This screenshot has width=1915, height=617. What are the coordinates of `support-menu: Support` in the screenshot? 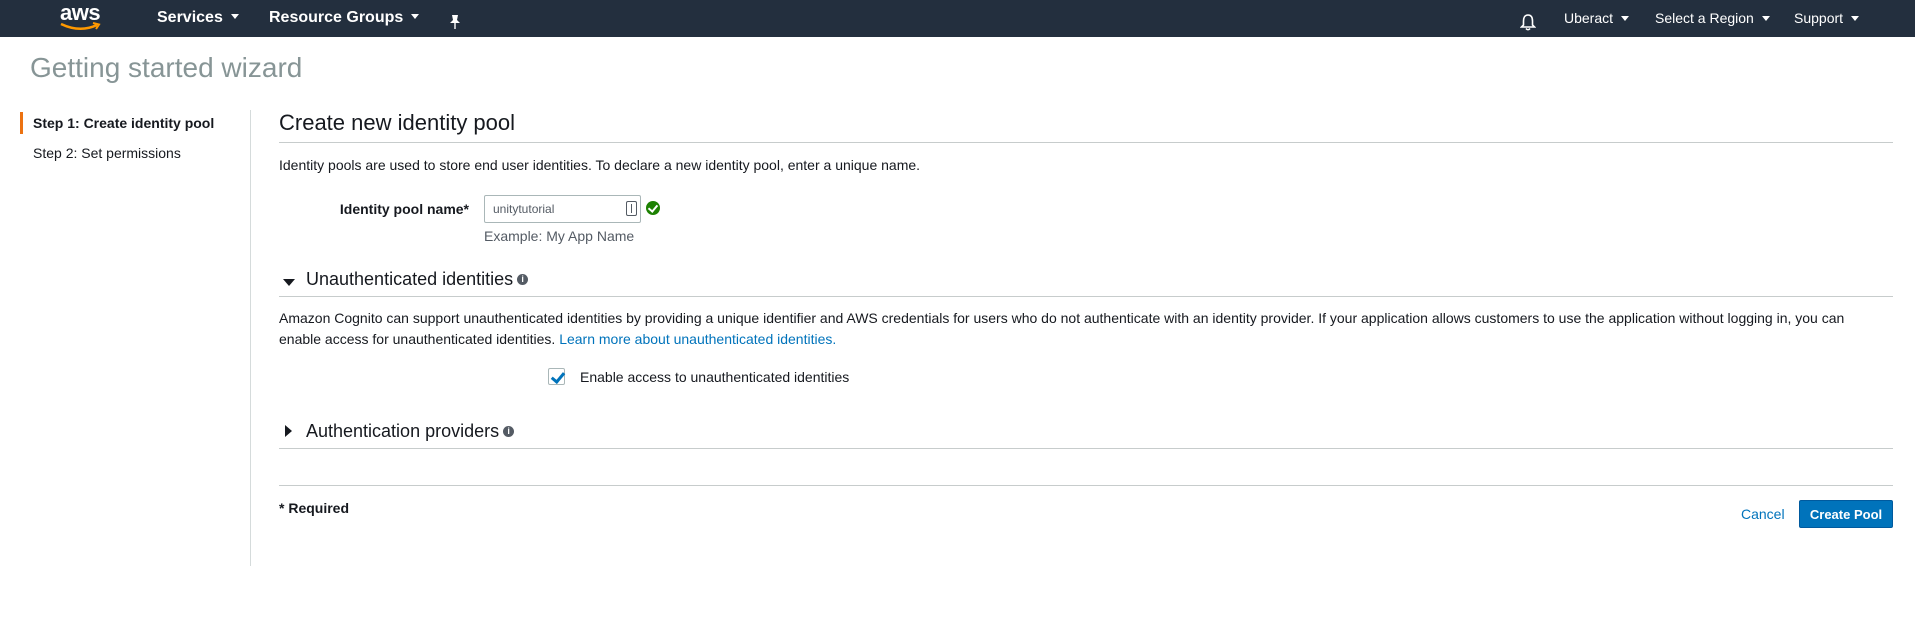 It's located at (1827, 18).